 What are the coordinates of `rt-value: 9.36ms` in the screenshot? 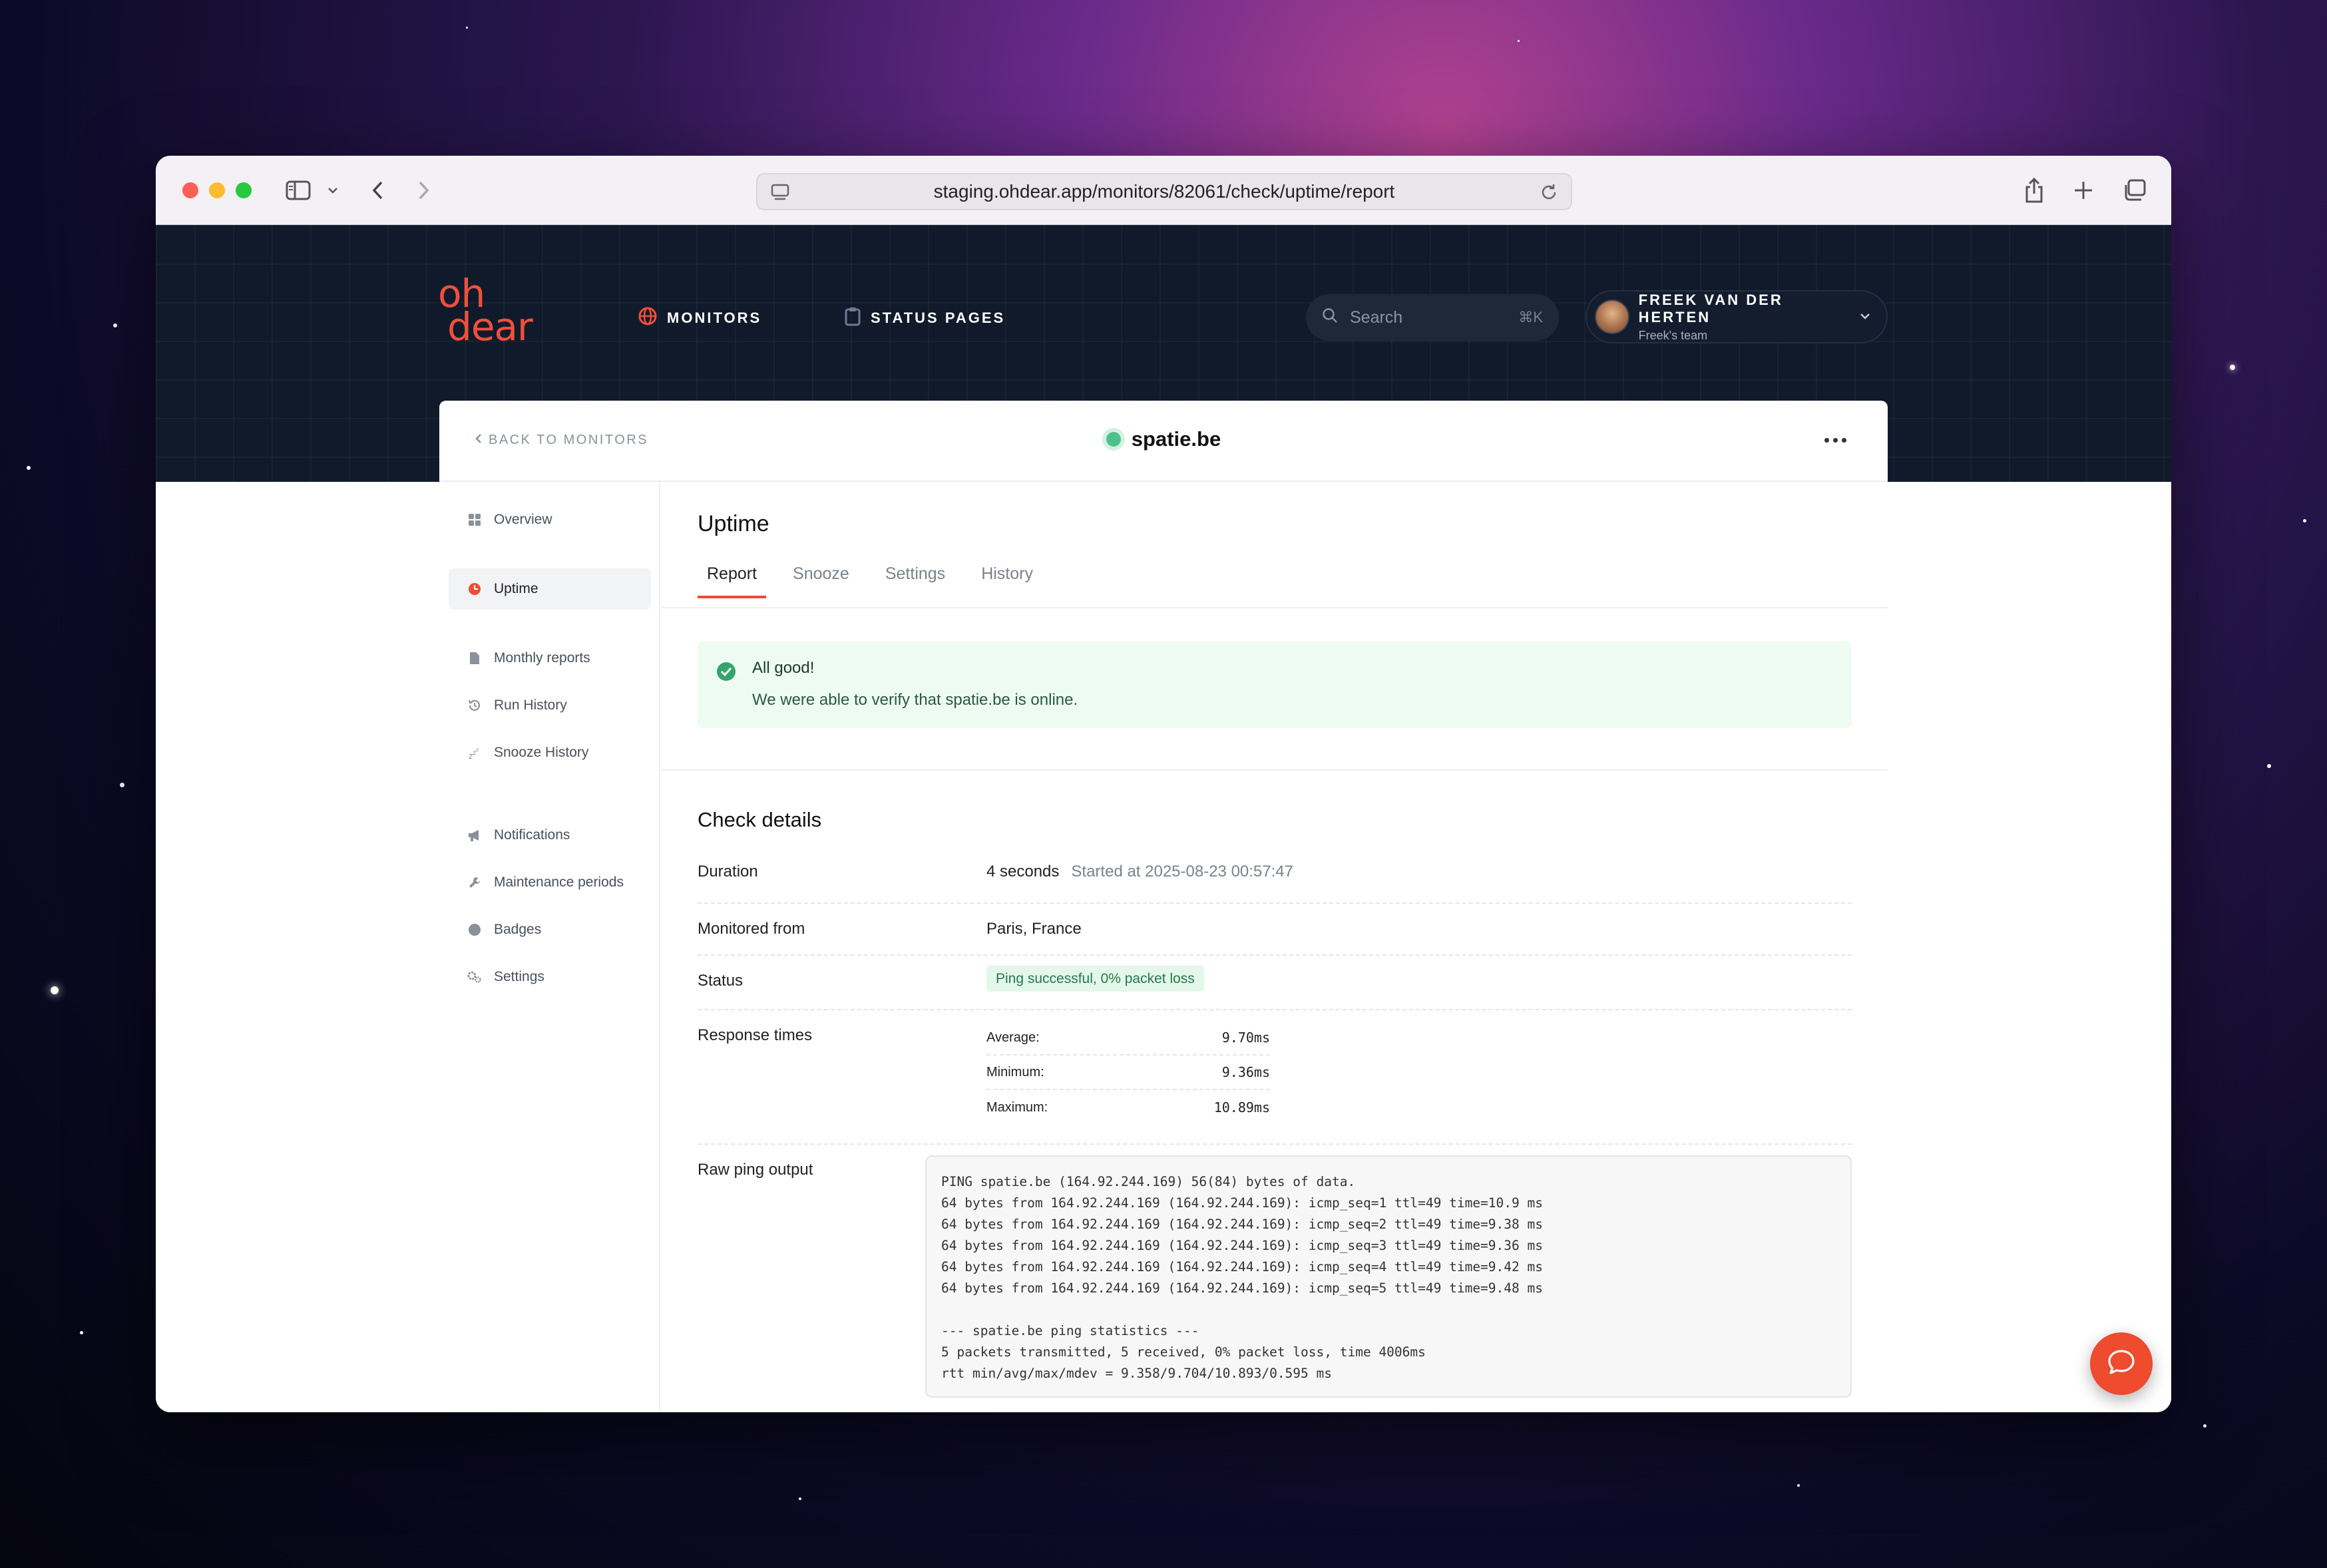 It's located at (1245, 1072).